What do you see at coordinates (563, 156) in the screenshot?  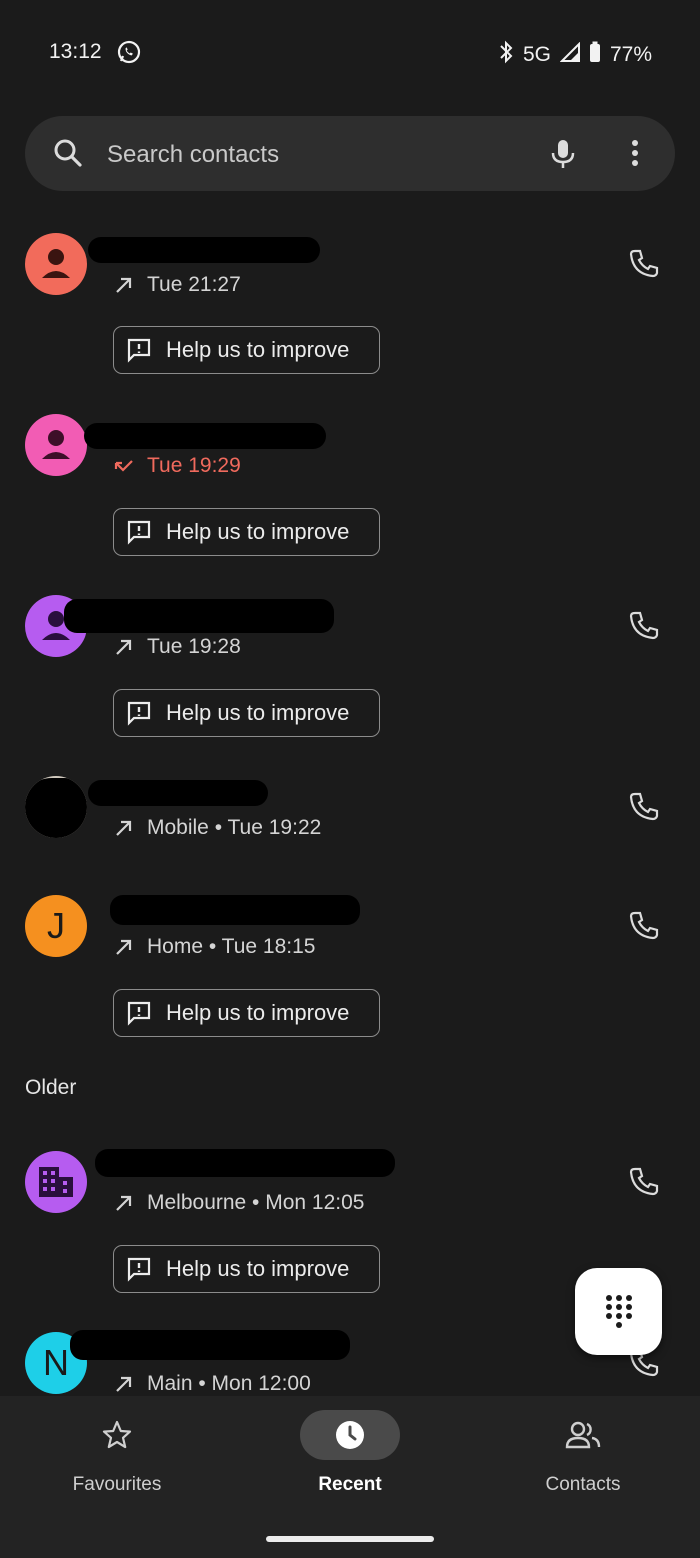 I see `mic-icon` at bounding box center [563, 156].